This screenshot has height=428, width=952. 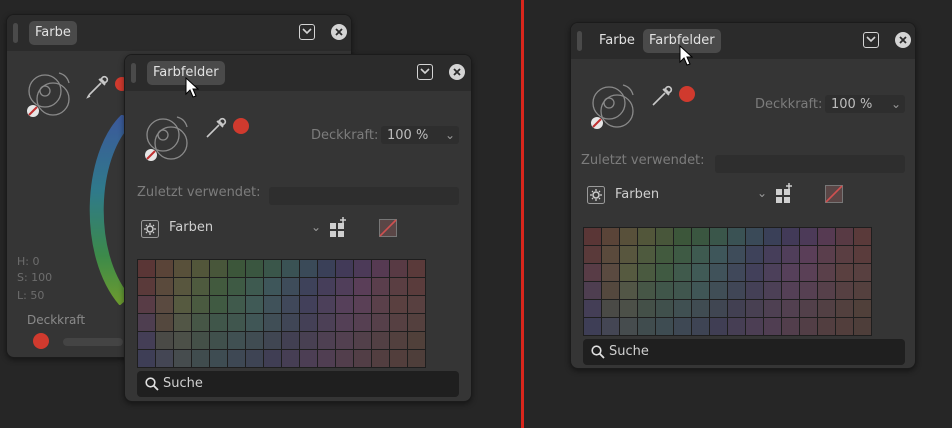 I want to click on no-color-icon, so click(x=834, y=194).